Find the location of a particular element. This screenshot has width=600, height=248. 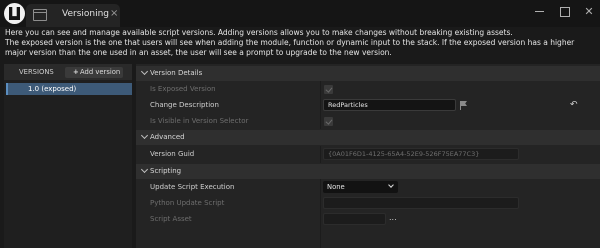

add-version-button: + Add version is located at coordinates (94, 72).